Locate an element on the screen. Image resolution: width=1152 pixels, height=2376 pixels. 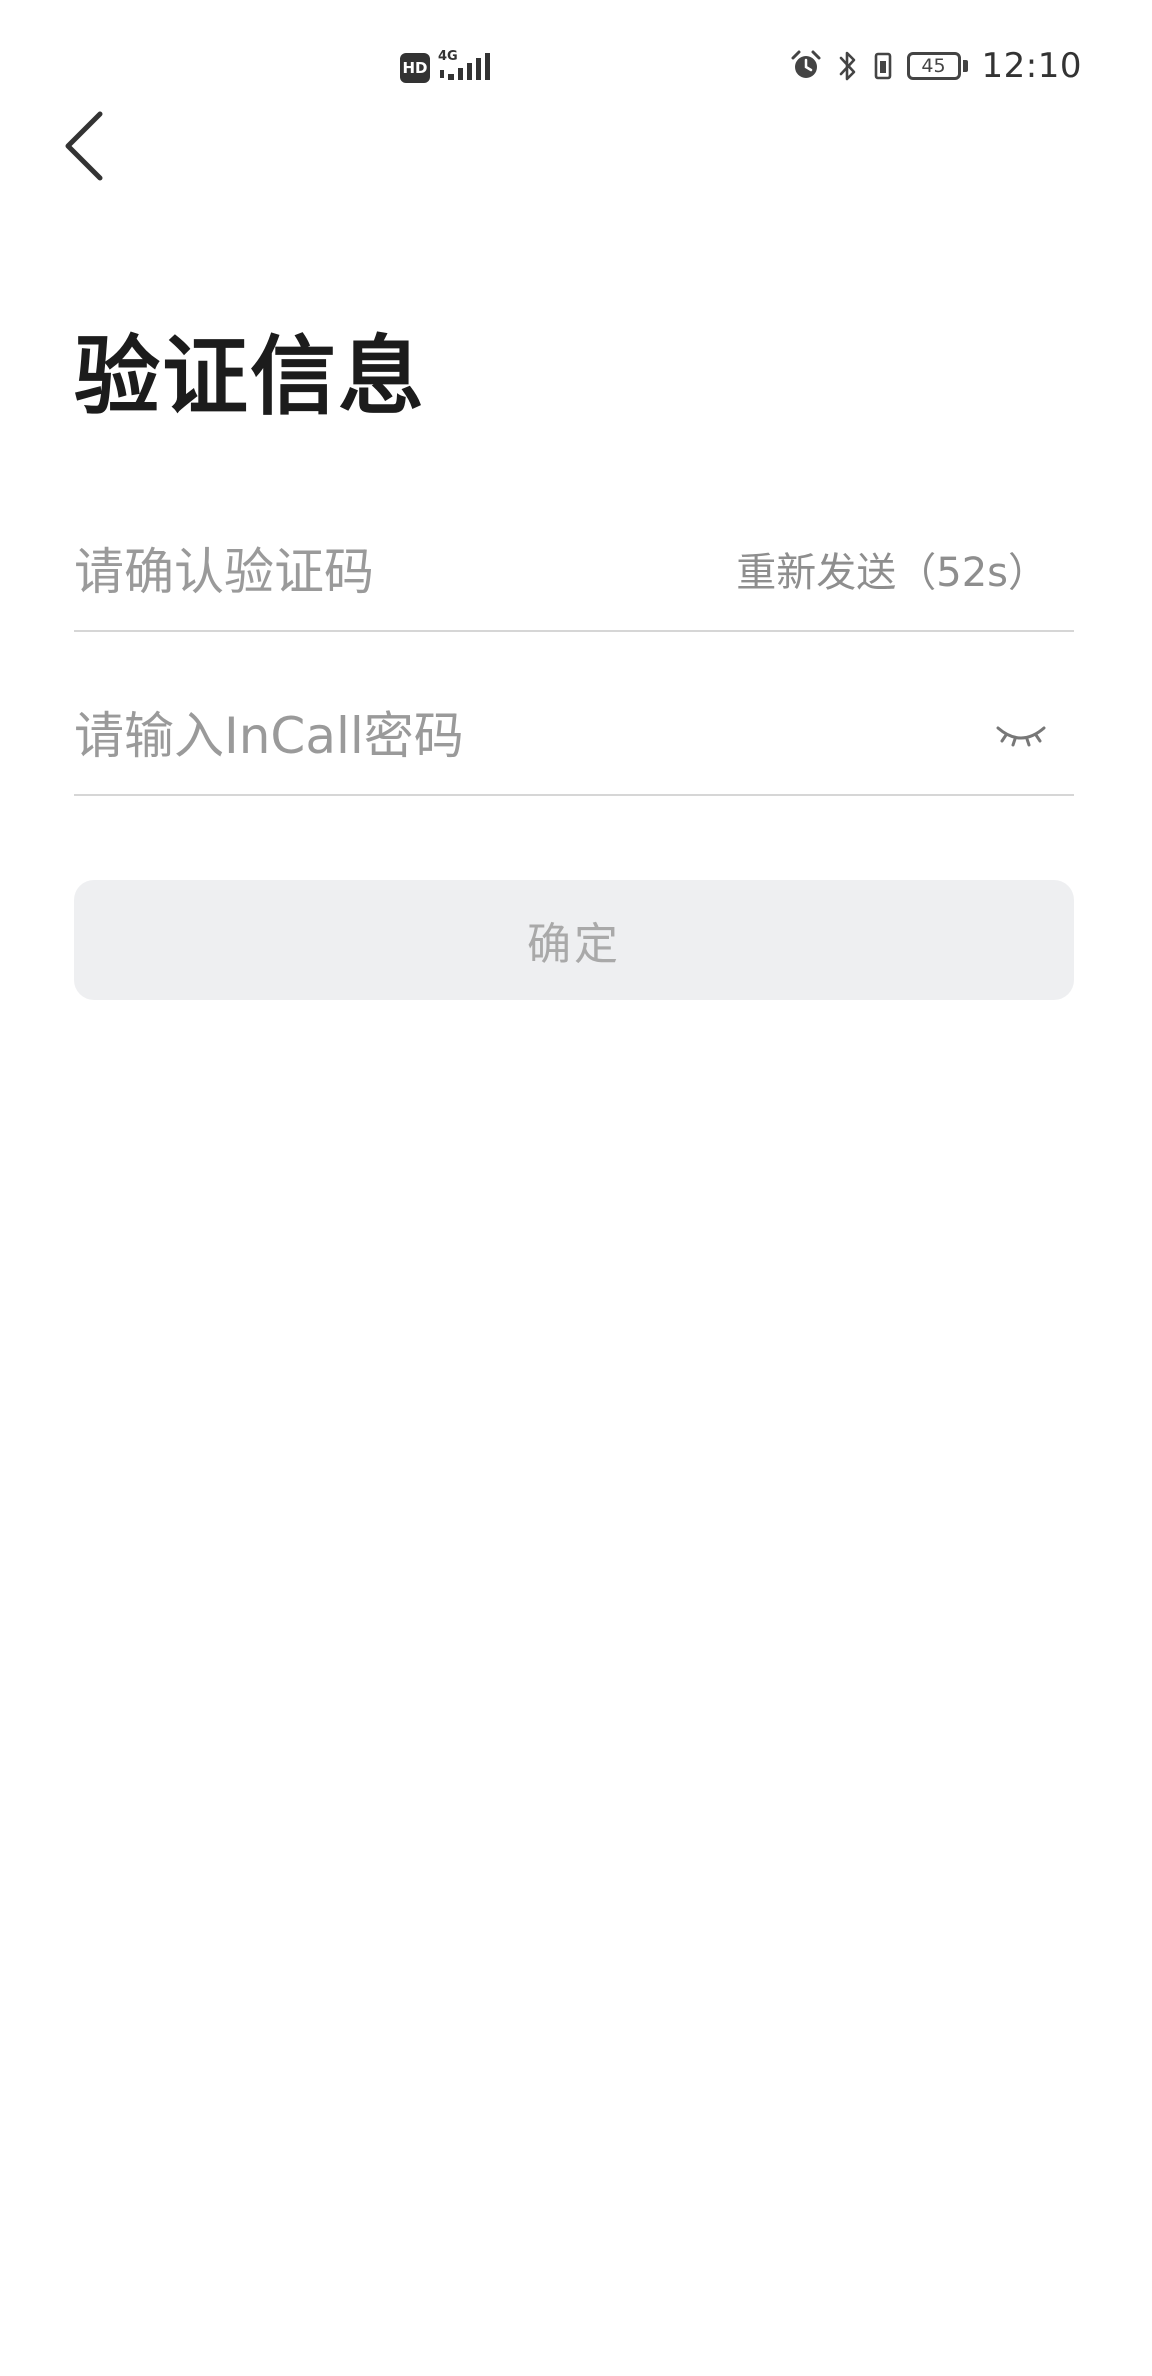
network-type-label: 4G is located at coordinates (448, 56).